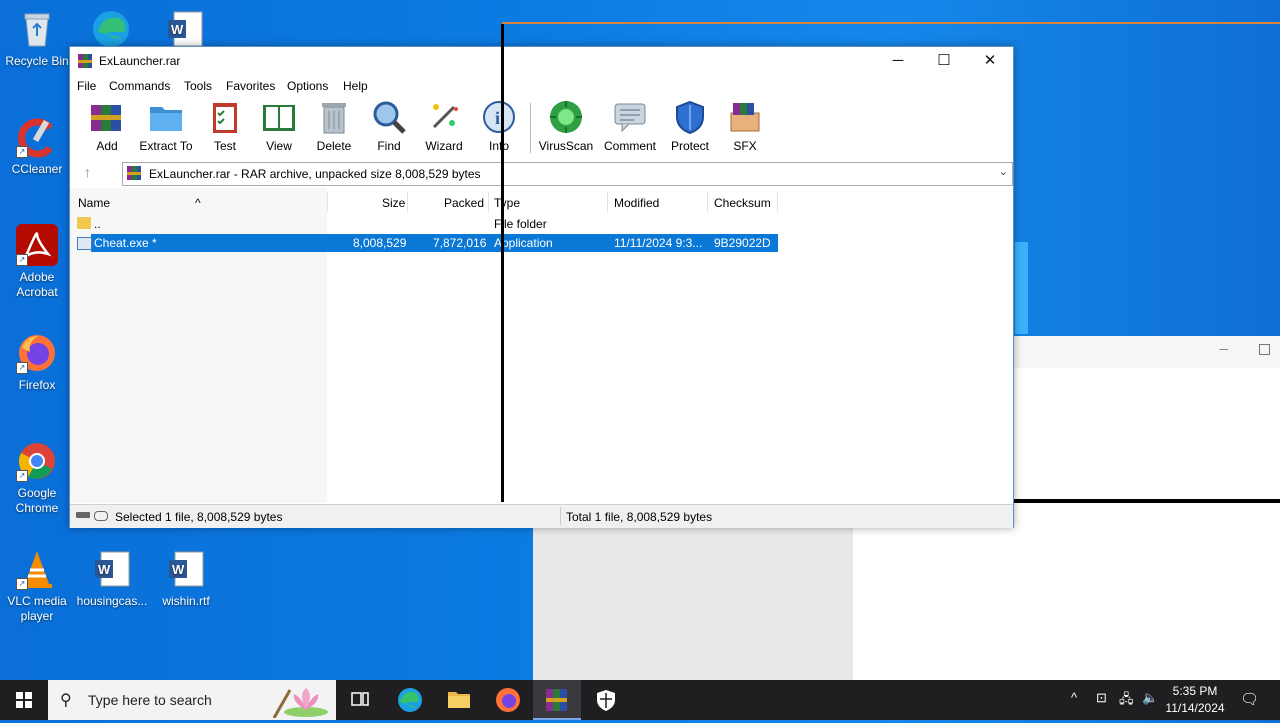 The width and height of the screenshot is (1280, 723). Describe the element at coordinates (97, 224) in the screenshot. I see `cell-name: ..` at that location.